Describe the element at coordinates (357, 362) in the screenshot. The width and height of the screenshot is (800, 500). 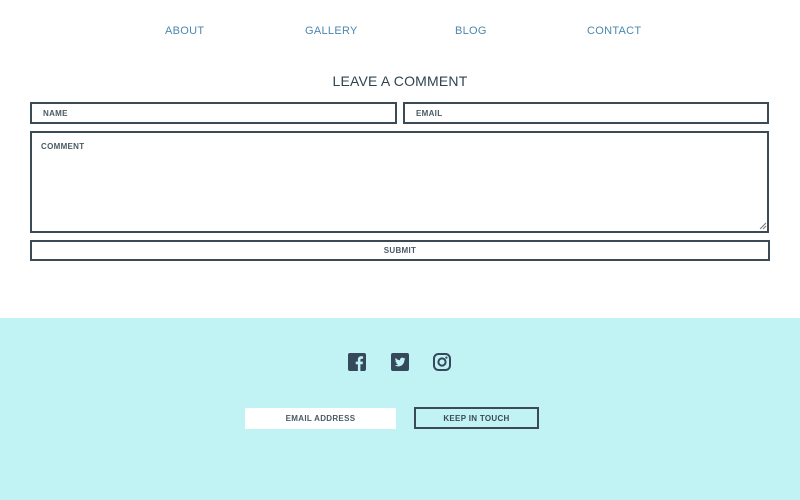
I see `facebook-icon` at that location.